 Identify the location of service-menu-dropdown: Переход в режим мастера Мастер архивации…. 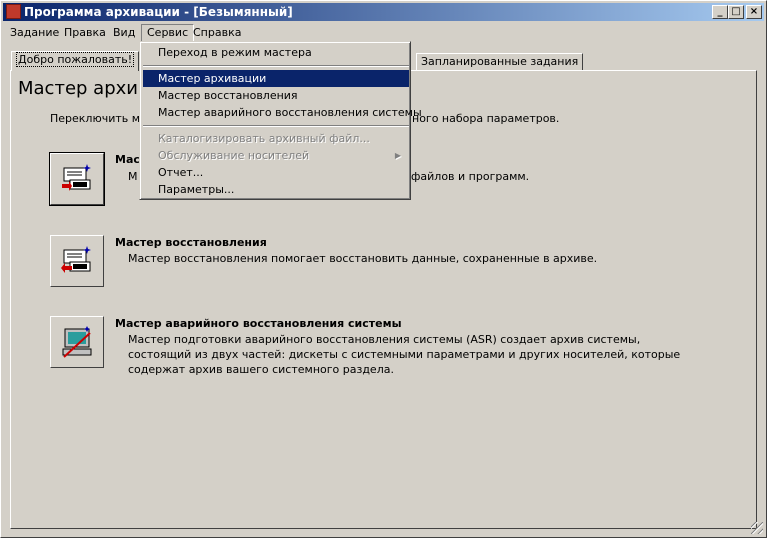
(280, 120).